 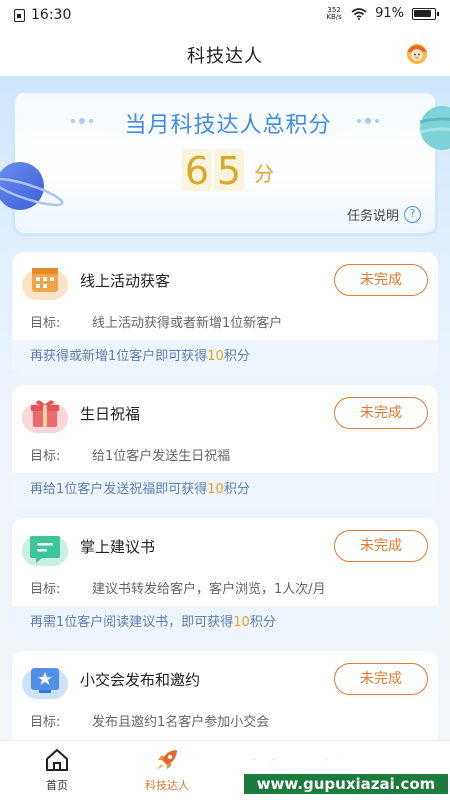 I want to click on nav-home: 首页, so click(x=57, y=770).